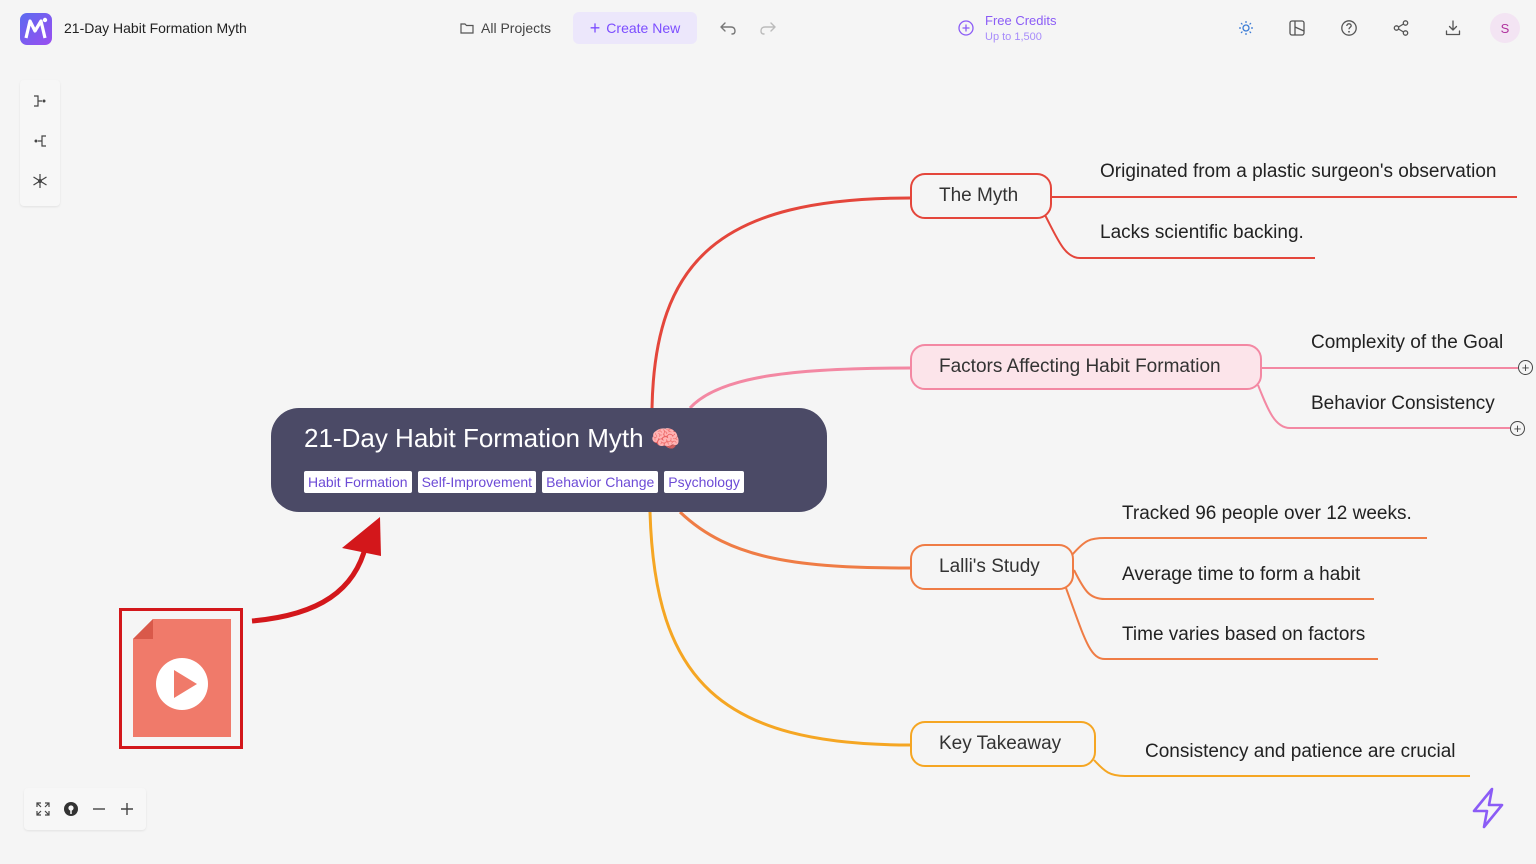 Image resolution: width=1536 pixels, height=864 pixels. What do you see at coordinates (780, 302) in the screenshot?
I see `connector-the-myth` at bounding box center [780, 302].